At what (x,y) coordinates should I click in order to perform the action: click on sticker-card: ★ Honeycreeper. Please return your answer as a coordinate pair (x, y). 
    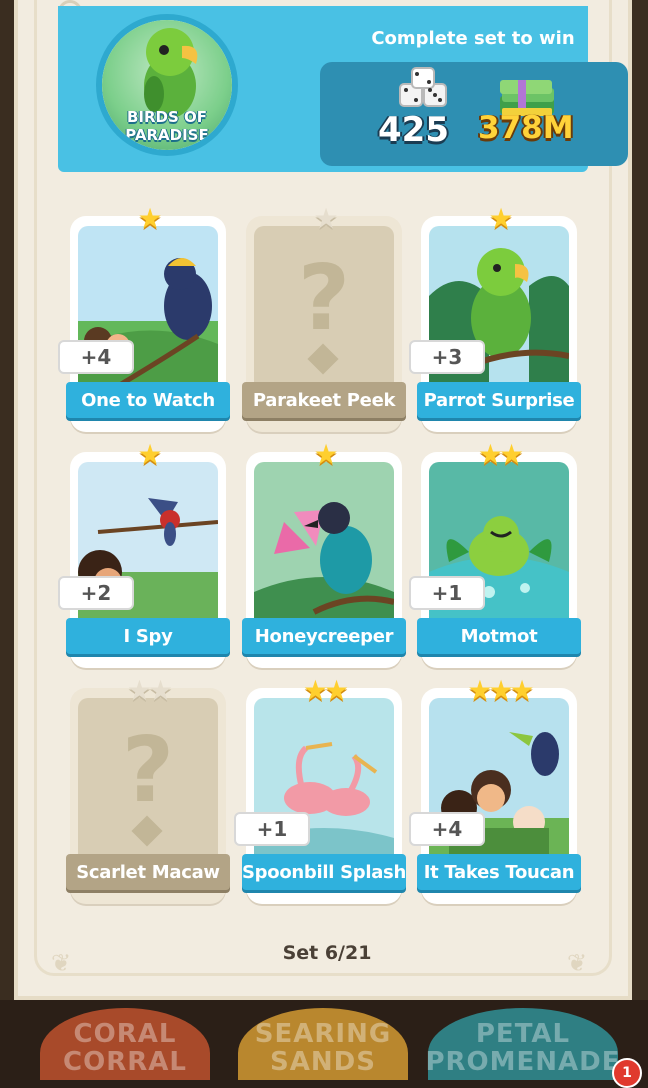
    Looking at the image, I should click on (324, 554).